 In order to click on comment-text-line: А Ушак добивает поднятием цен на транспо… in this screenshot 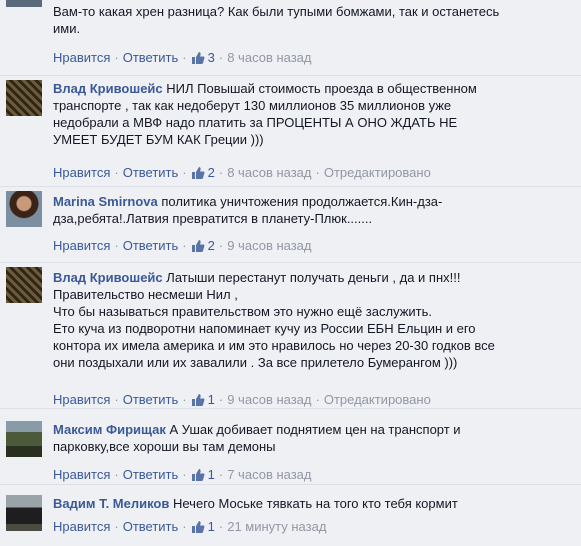, I will do `click(315, 429)`.